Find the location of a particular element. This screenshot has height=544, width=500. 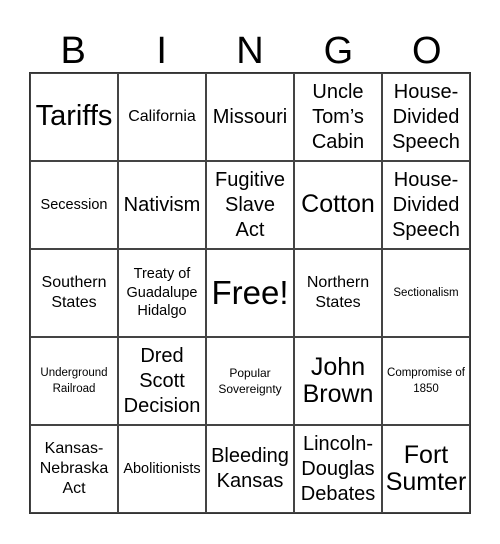

bingo-cell: Sectionalism is located at coordinates (426, 293).